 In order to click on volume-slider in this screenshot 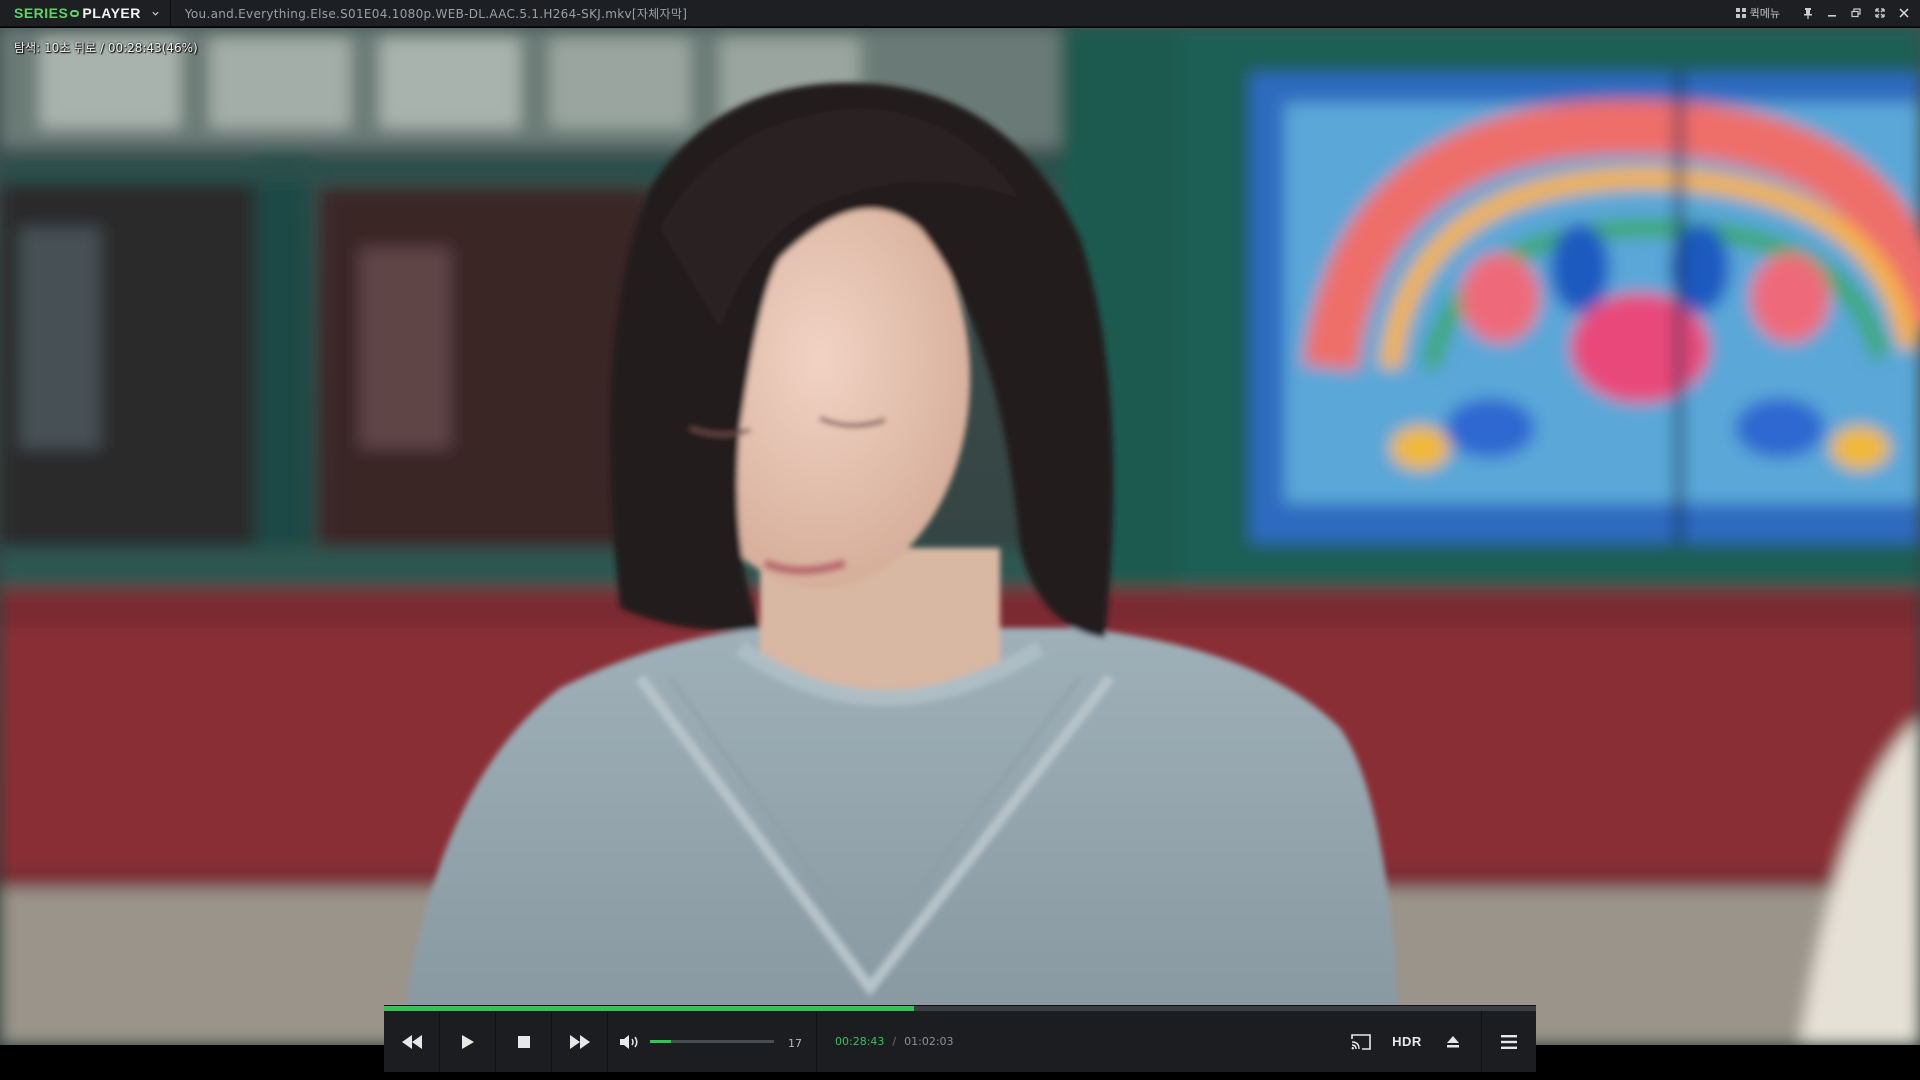, I will do `click(712, 1041)`.